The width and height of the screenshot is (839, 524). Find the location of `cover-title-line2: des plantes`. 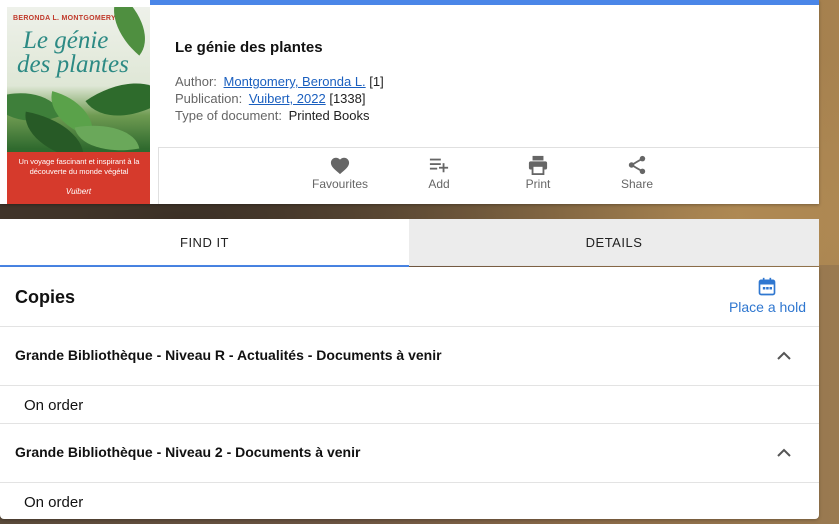

cover-title-line2: des plantes is located at coordinates (73, 64).